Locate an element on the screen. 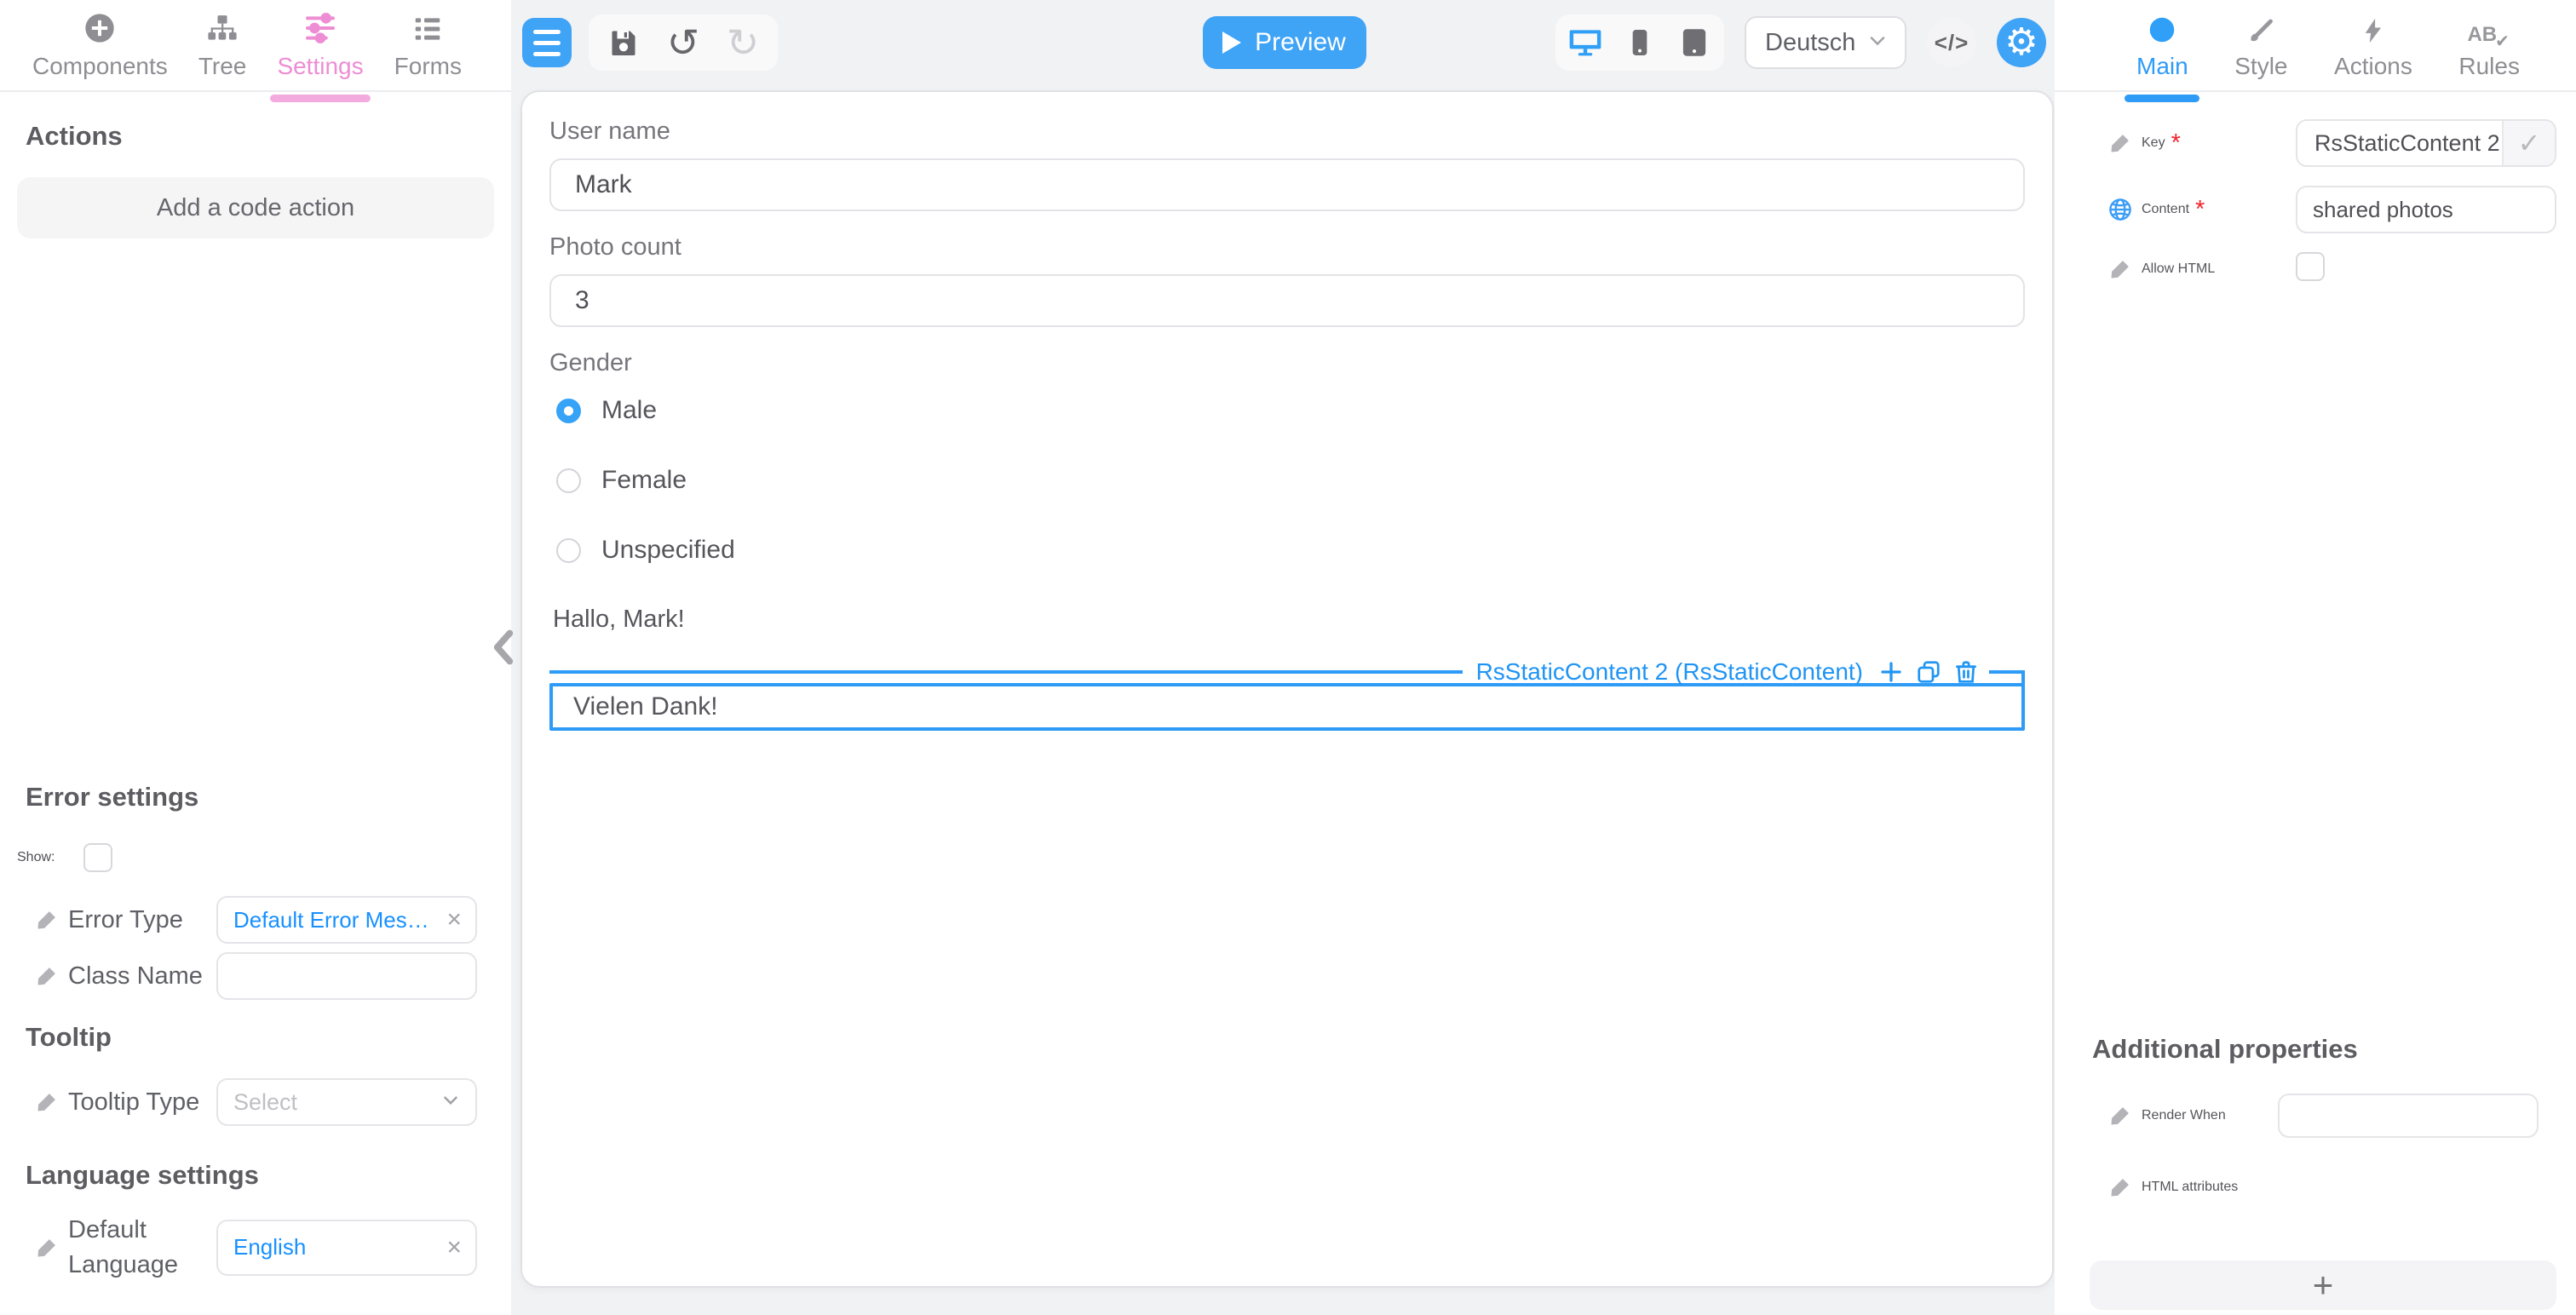 This screenshot has width=2576, height=1315. history-button-group: ↺ ↻ is located at coordinates (684, 42).